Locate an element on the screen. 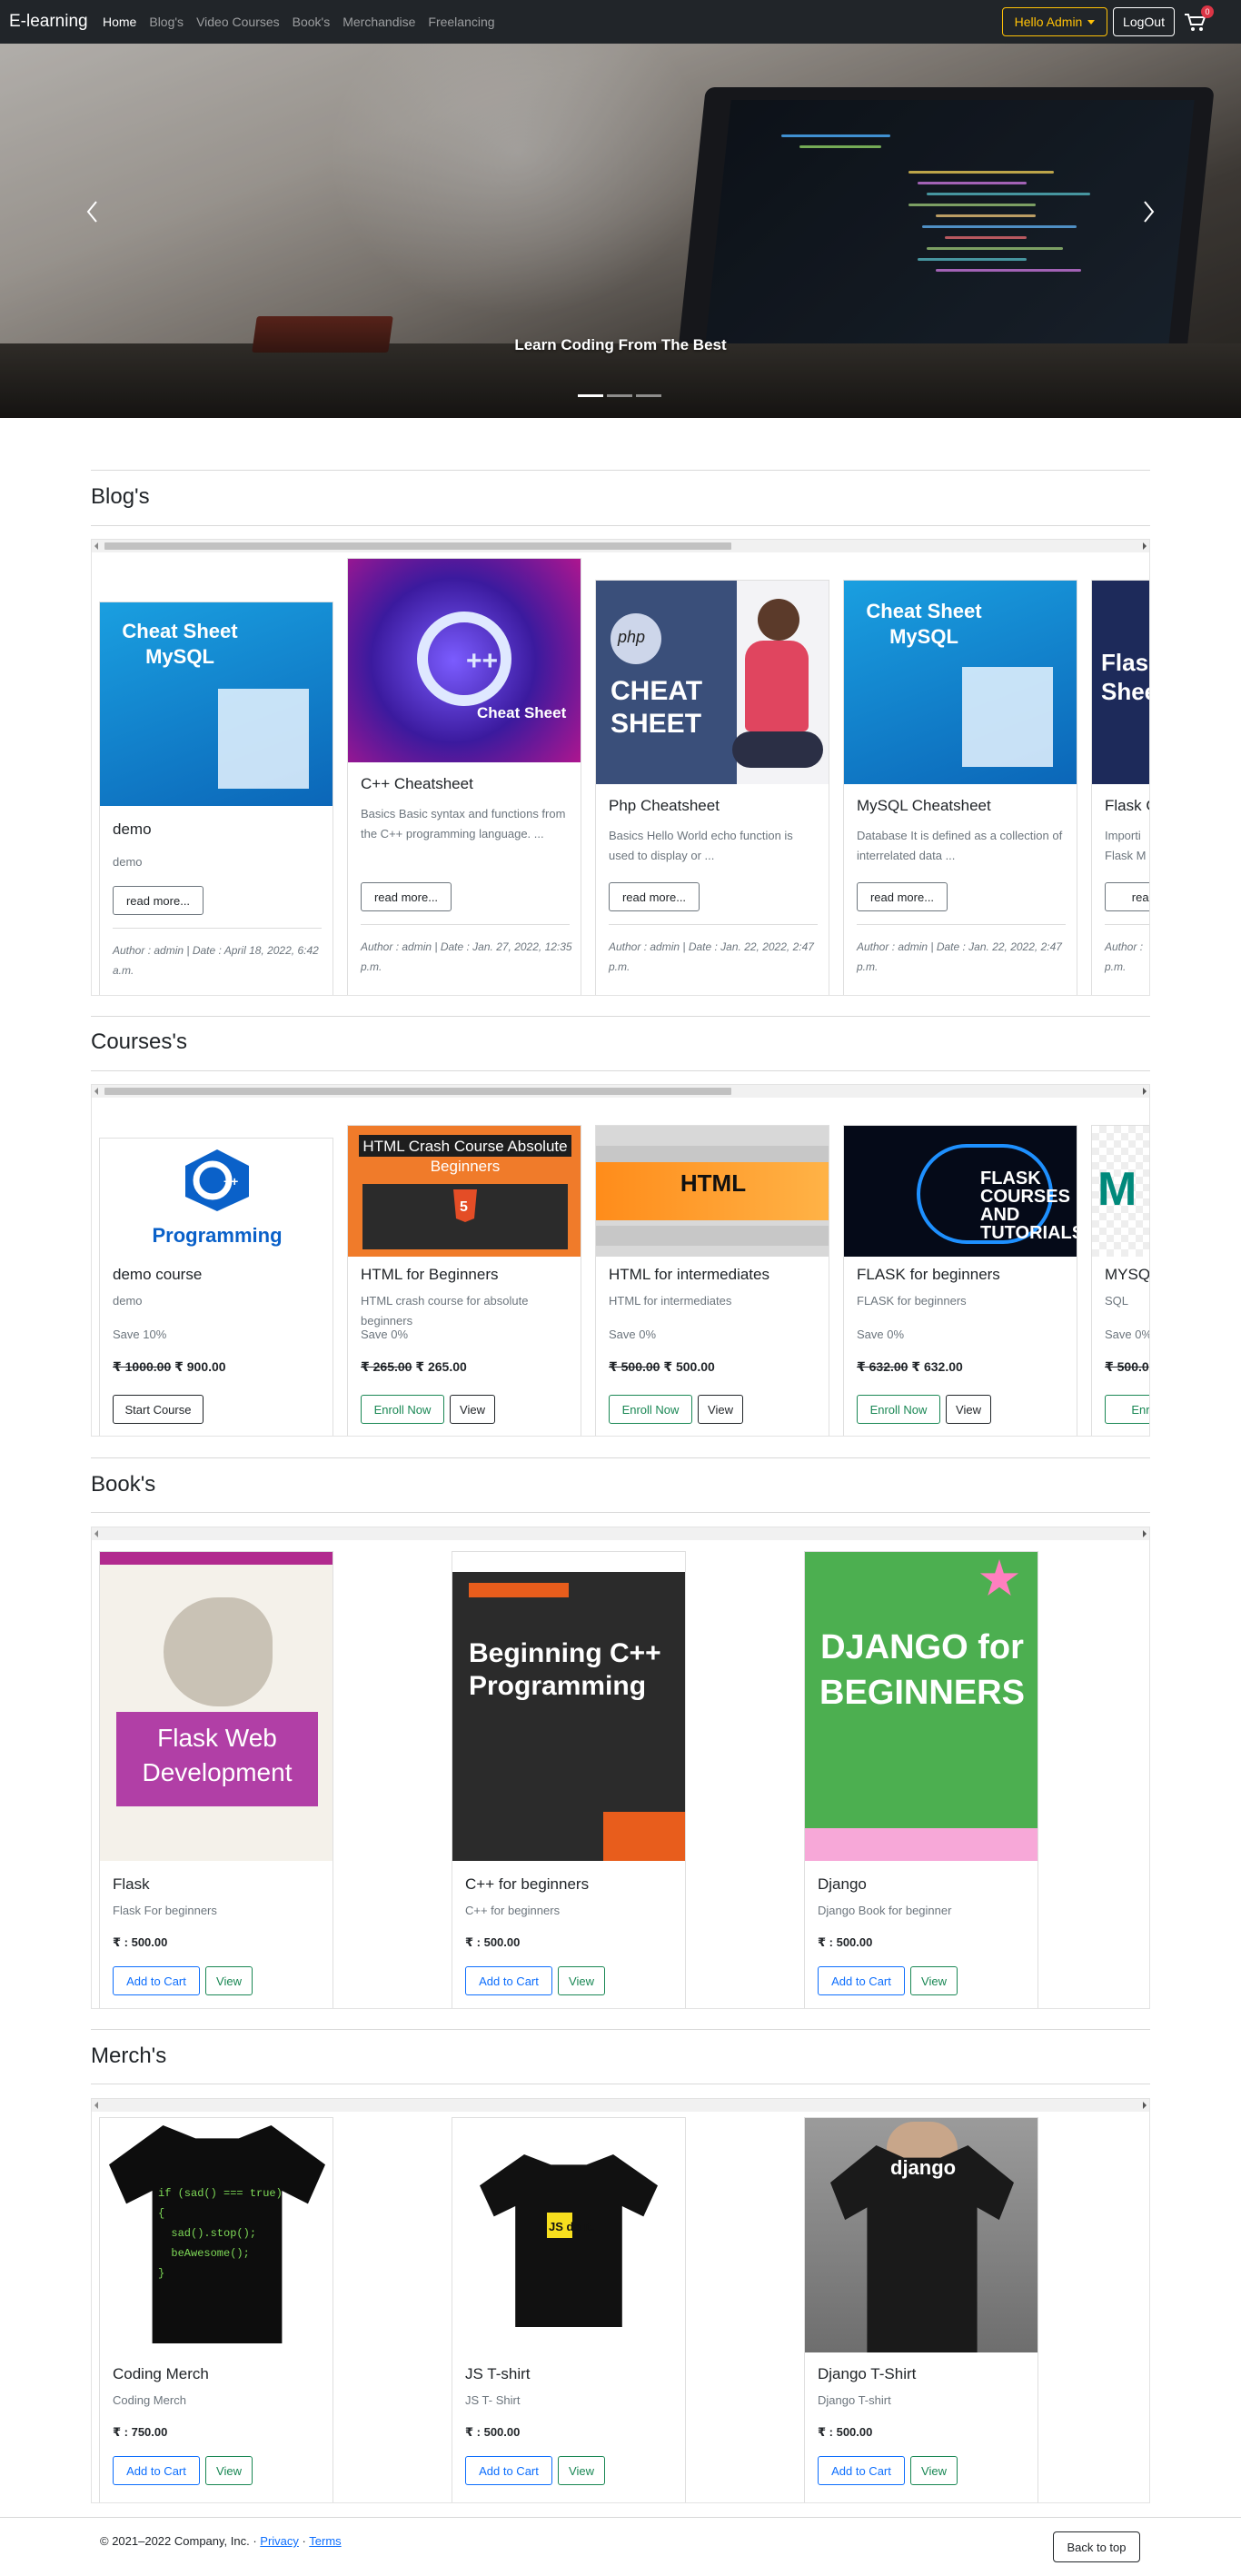 This screenshot has height=2576, width=1241. carousel-indicators is located at coordinates (619, 395).